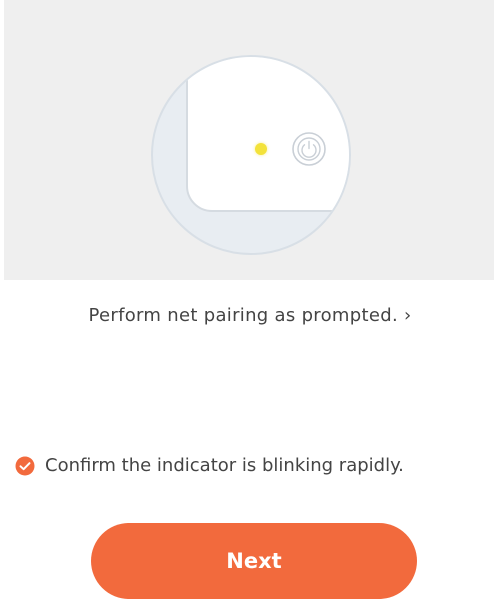 This screenshot has height=606, width=500. I want to click on chevron-right-icon: ›, so click(408, 315).